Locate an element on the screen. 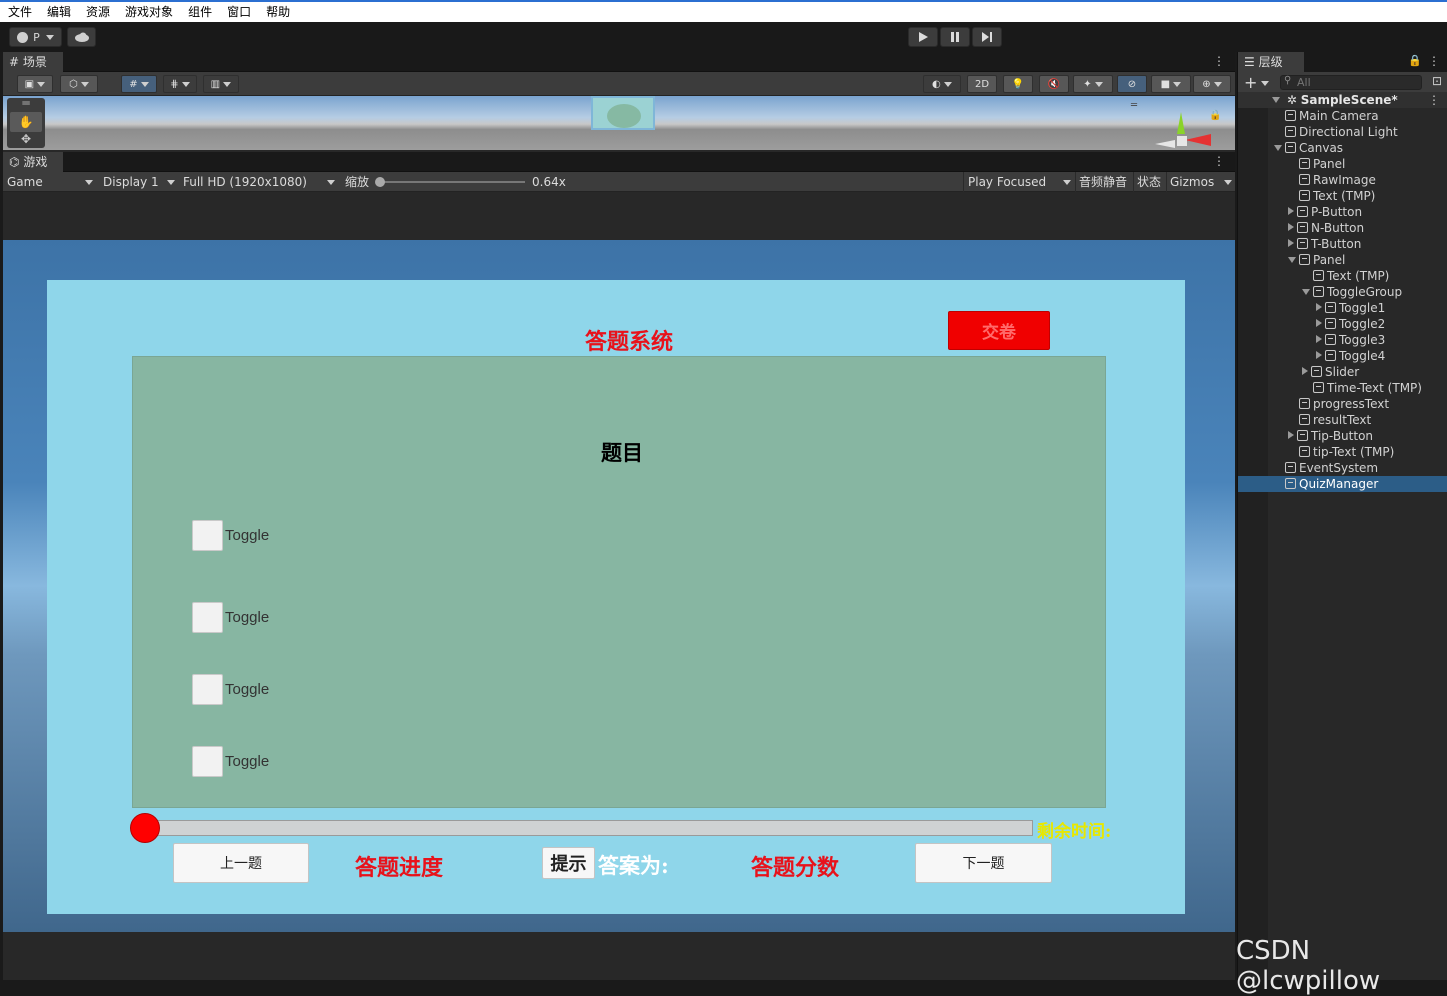 This screenshot has width=1447, height=996. hierarchy-item: QuizManager is located at coordinates (1342, 484).